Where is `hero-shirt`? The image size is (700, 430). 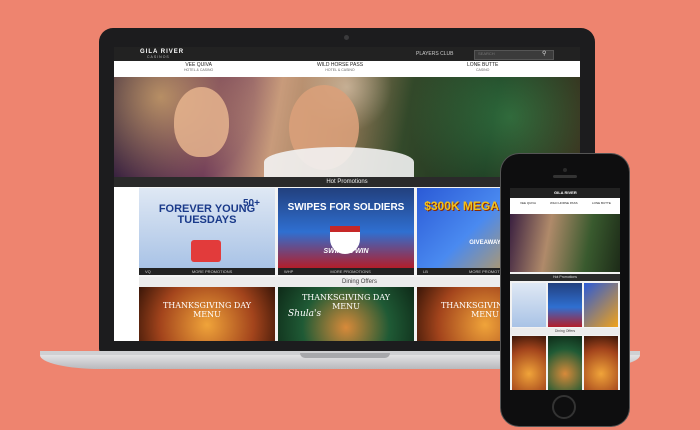 hero-shirt is located at coordinates (339, 162).